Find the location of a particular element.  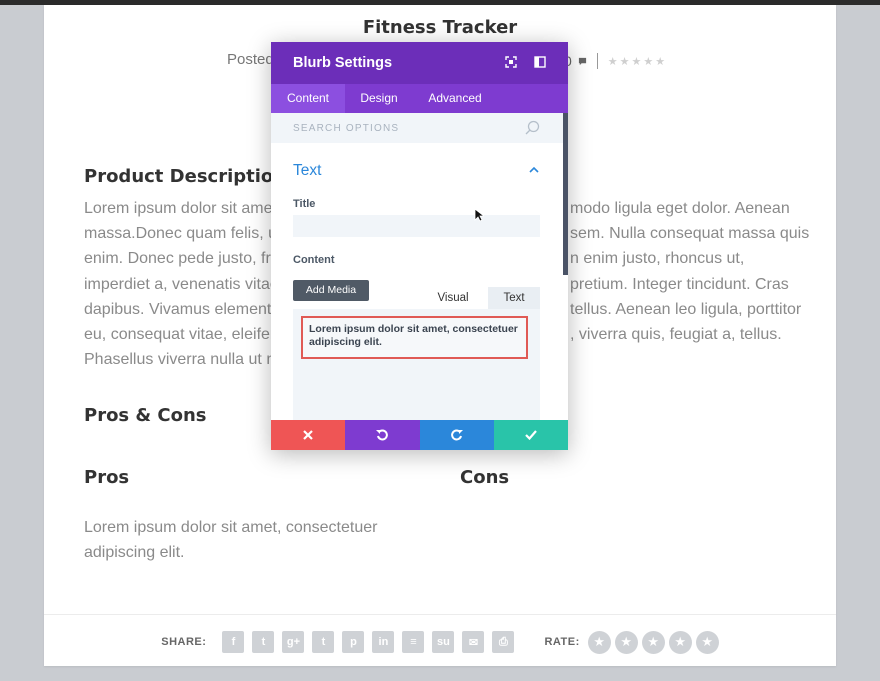

modal-footer is located at coordinates (419, 435).